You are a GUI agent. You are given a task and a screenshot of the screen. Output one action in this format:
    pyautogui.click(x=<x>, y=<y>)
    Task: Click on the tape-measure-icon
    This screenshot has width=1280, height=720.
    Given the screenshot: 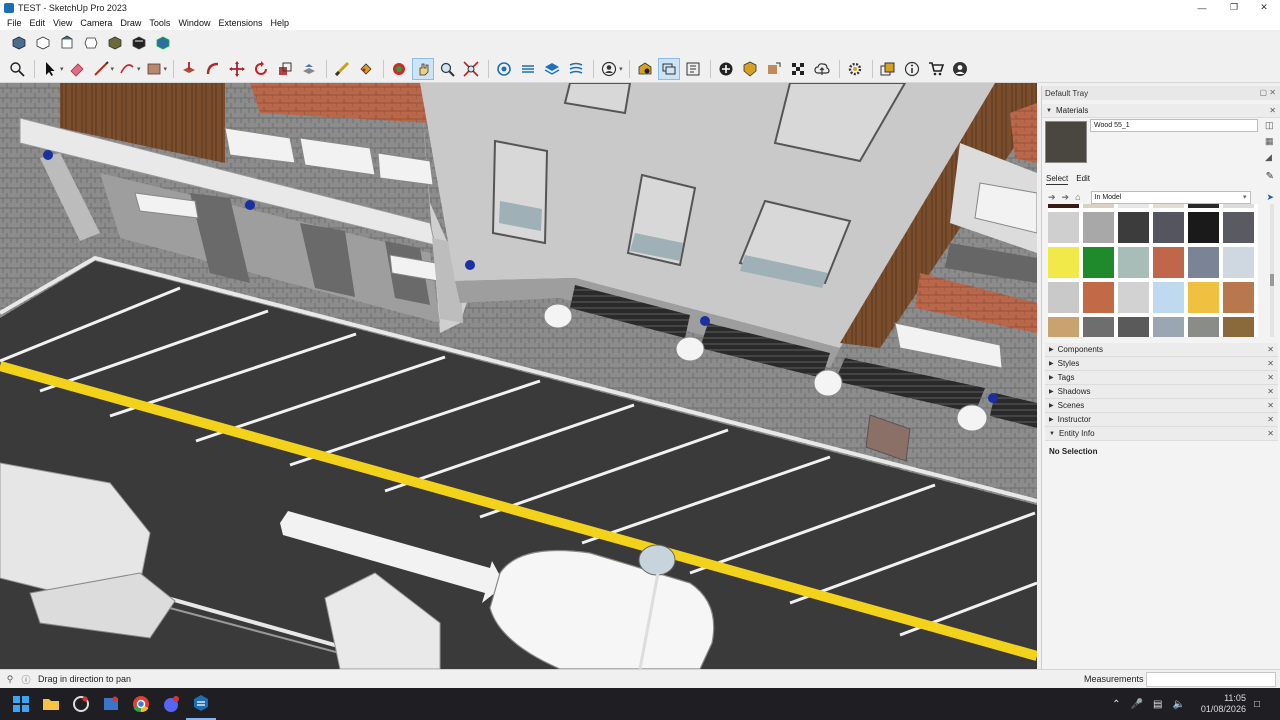 What is the action you would take?
    pyautogui.click(x=342, y=69)
    